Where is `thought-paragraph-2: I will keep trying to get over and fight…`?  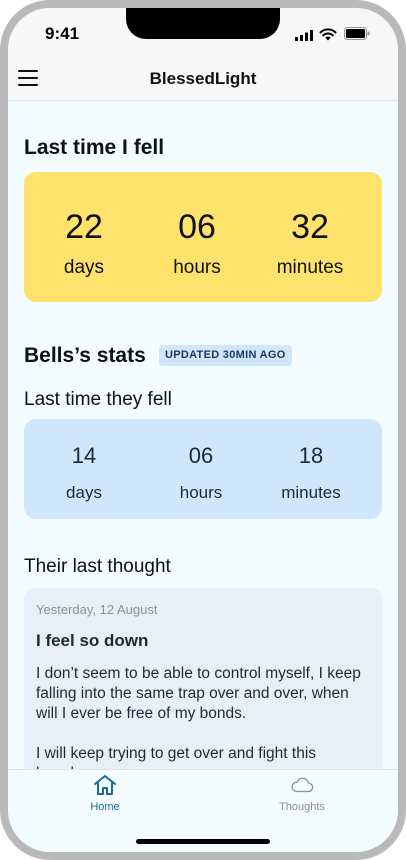
thought-paragraph-2: I will keep trying to get over and fight… is located at coordinates (176, 757).